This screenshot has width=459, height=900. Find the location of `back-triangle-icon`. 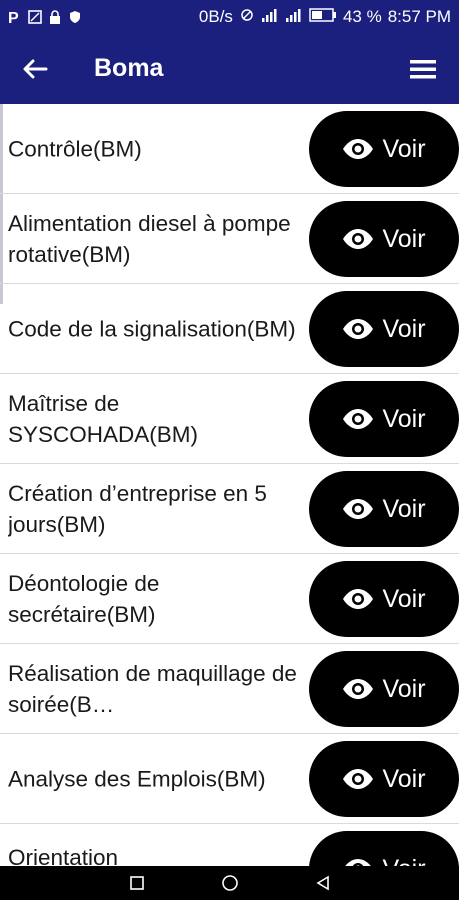

back-triangle-icon is located at coordinates (322, 883).